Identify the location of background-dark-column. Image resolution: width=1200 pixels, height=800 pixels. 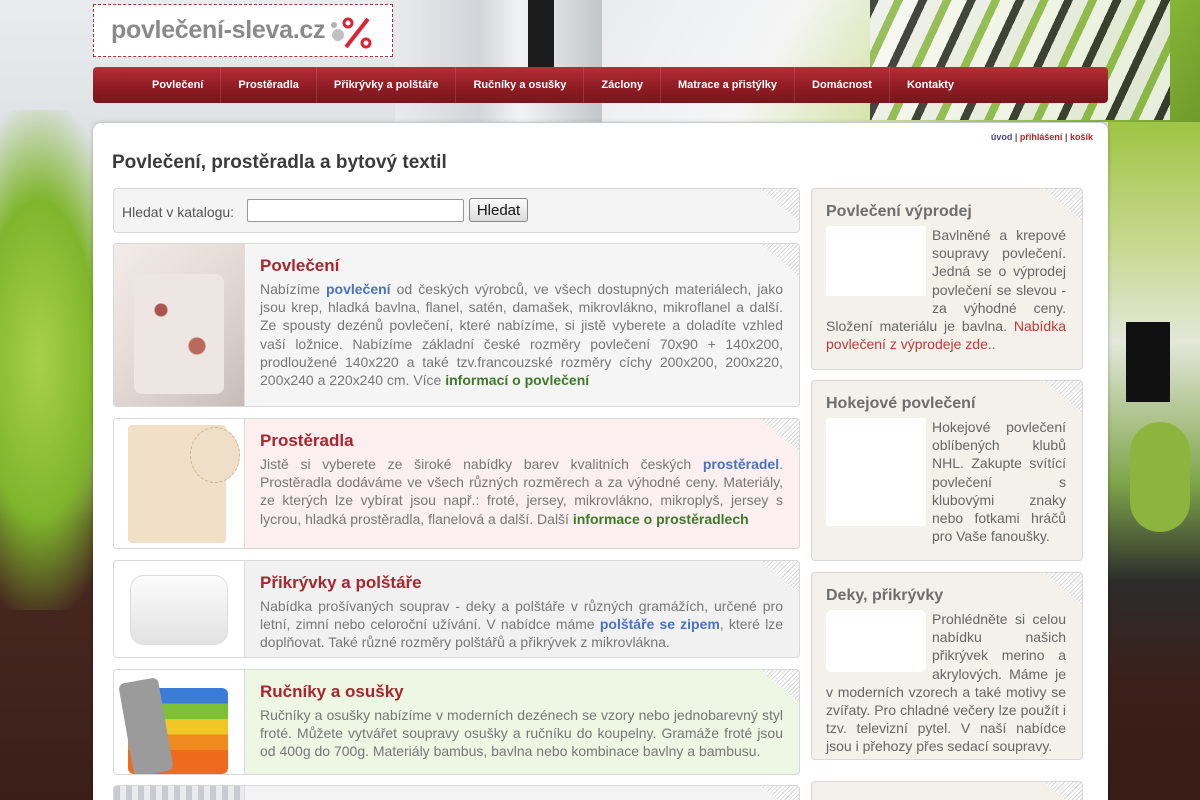
(541, 35).